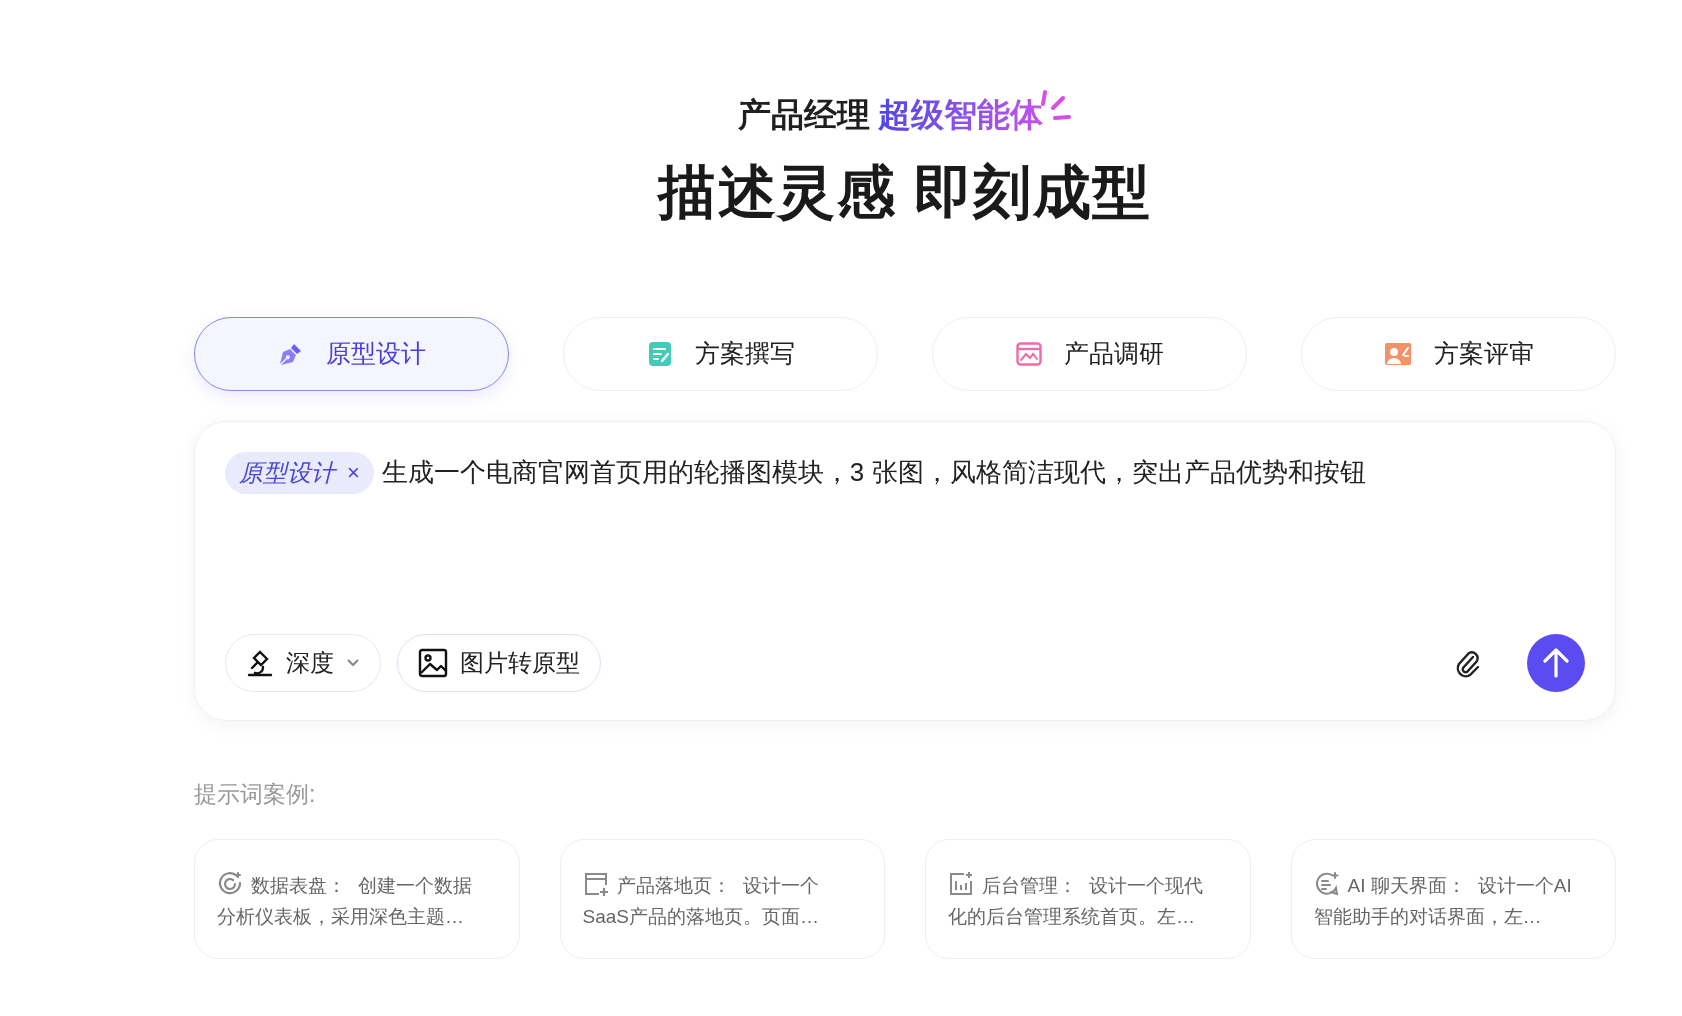 This screenshot has height=1016, width=1682. Describe the element at coordinates (961, 884) in the screenshot. I see `bar-chart-icon` at that location.